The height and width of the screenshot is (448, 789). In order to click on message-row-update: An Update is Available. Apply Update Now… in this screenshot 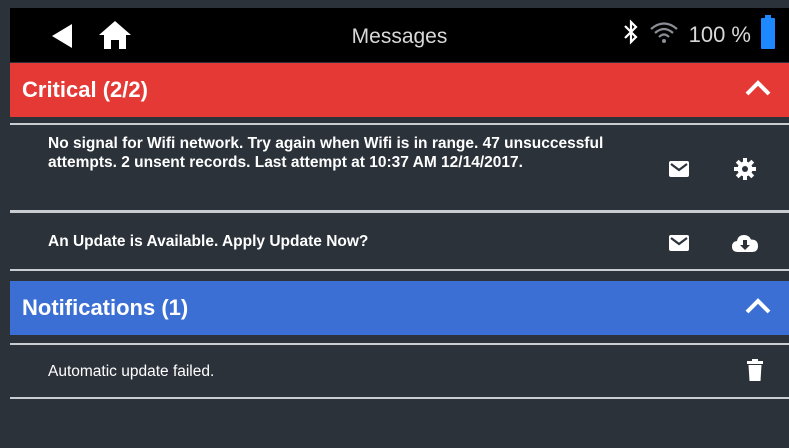, I will do `click(399, 241)`.